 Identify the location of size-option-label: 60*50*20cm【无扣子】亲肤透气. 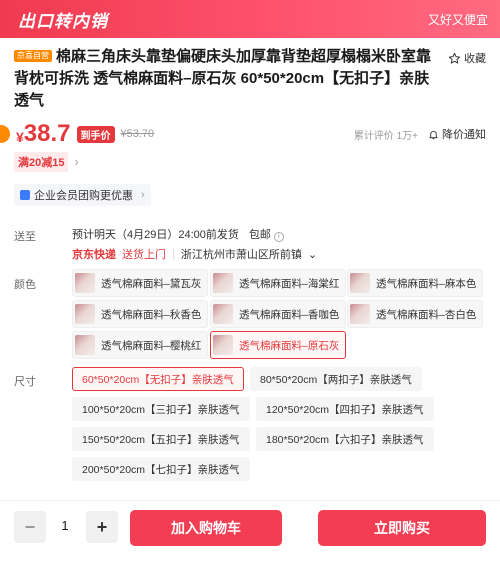
(158, 379).